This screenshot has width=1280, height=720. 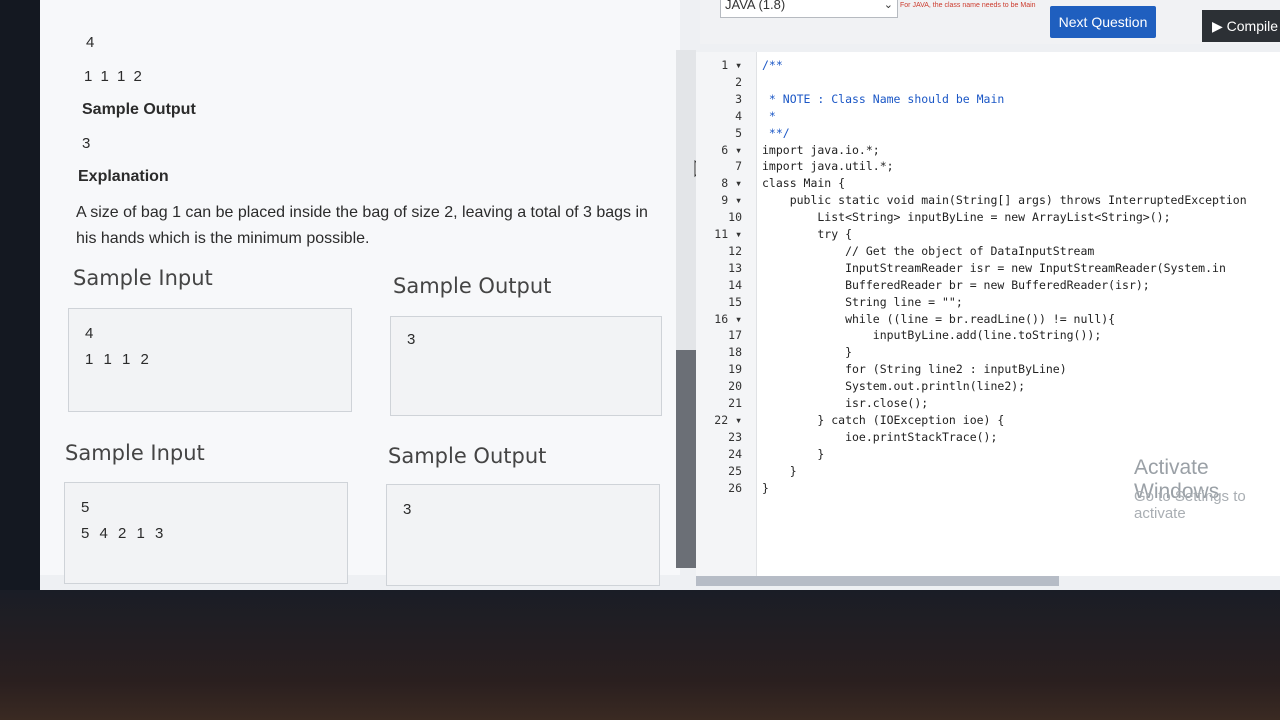 What do you see at coordinates (735, 250) in the screenshot?
I see `line-number: 12` at bounding box center [735, 250].